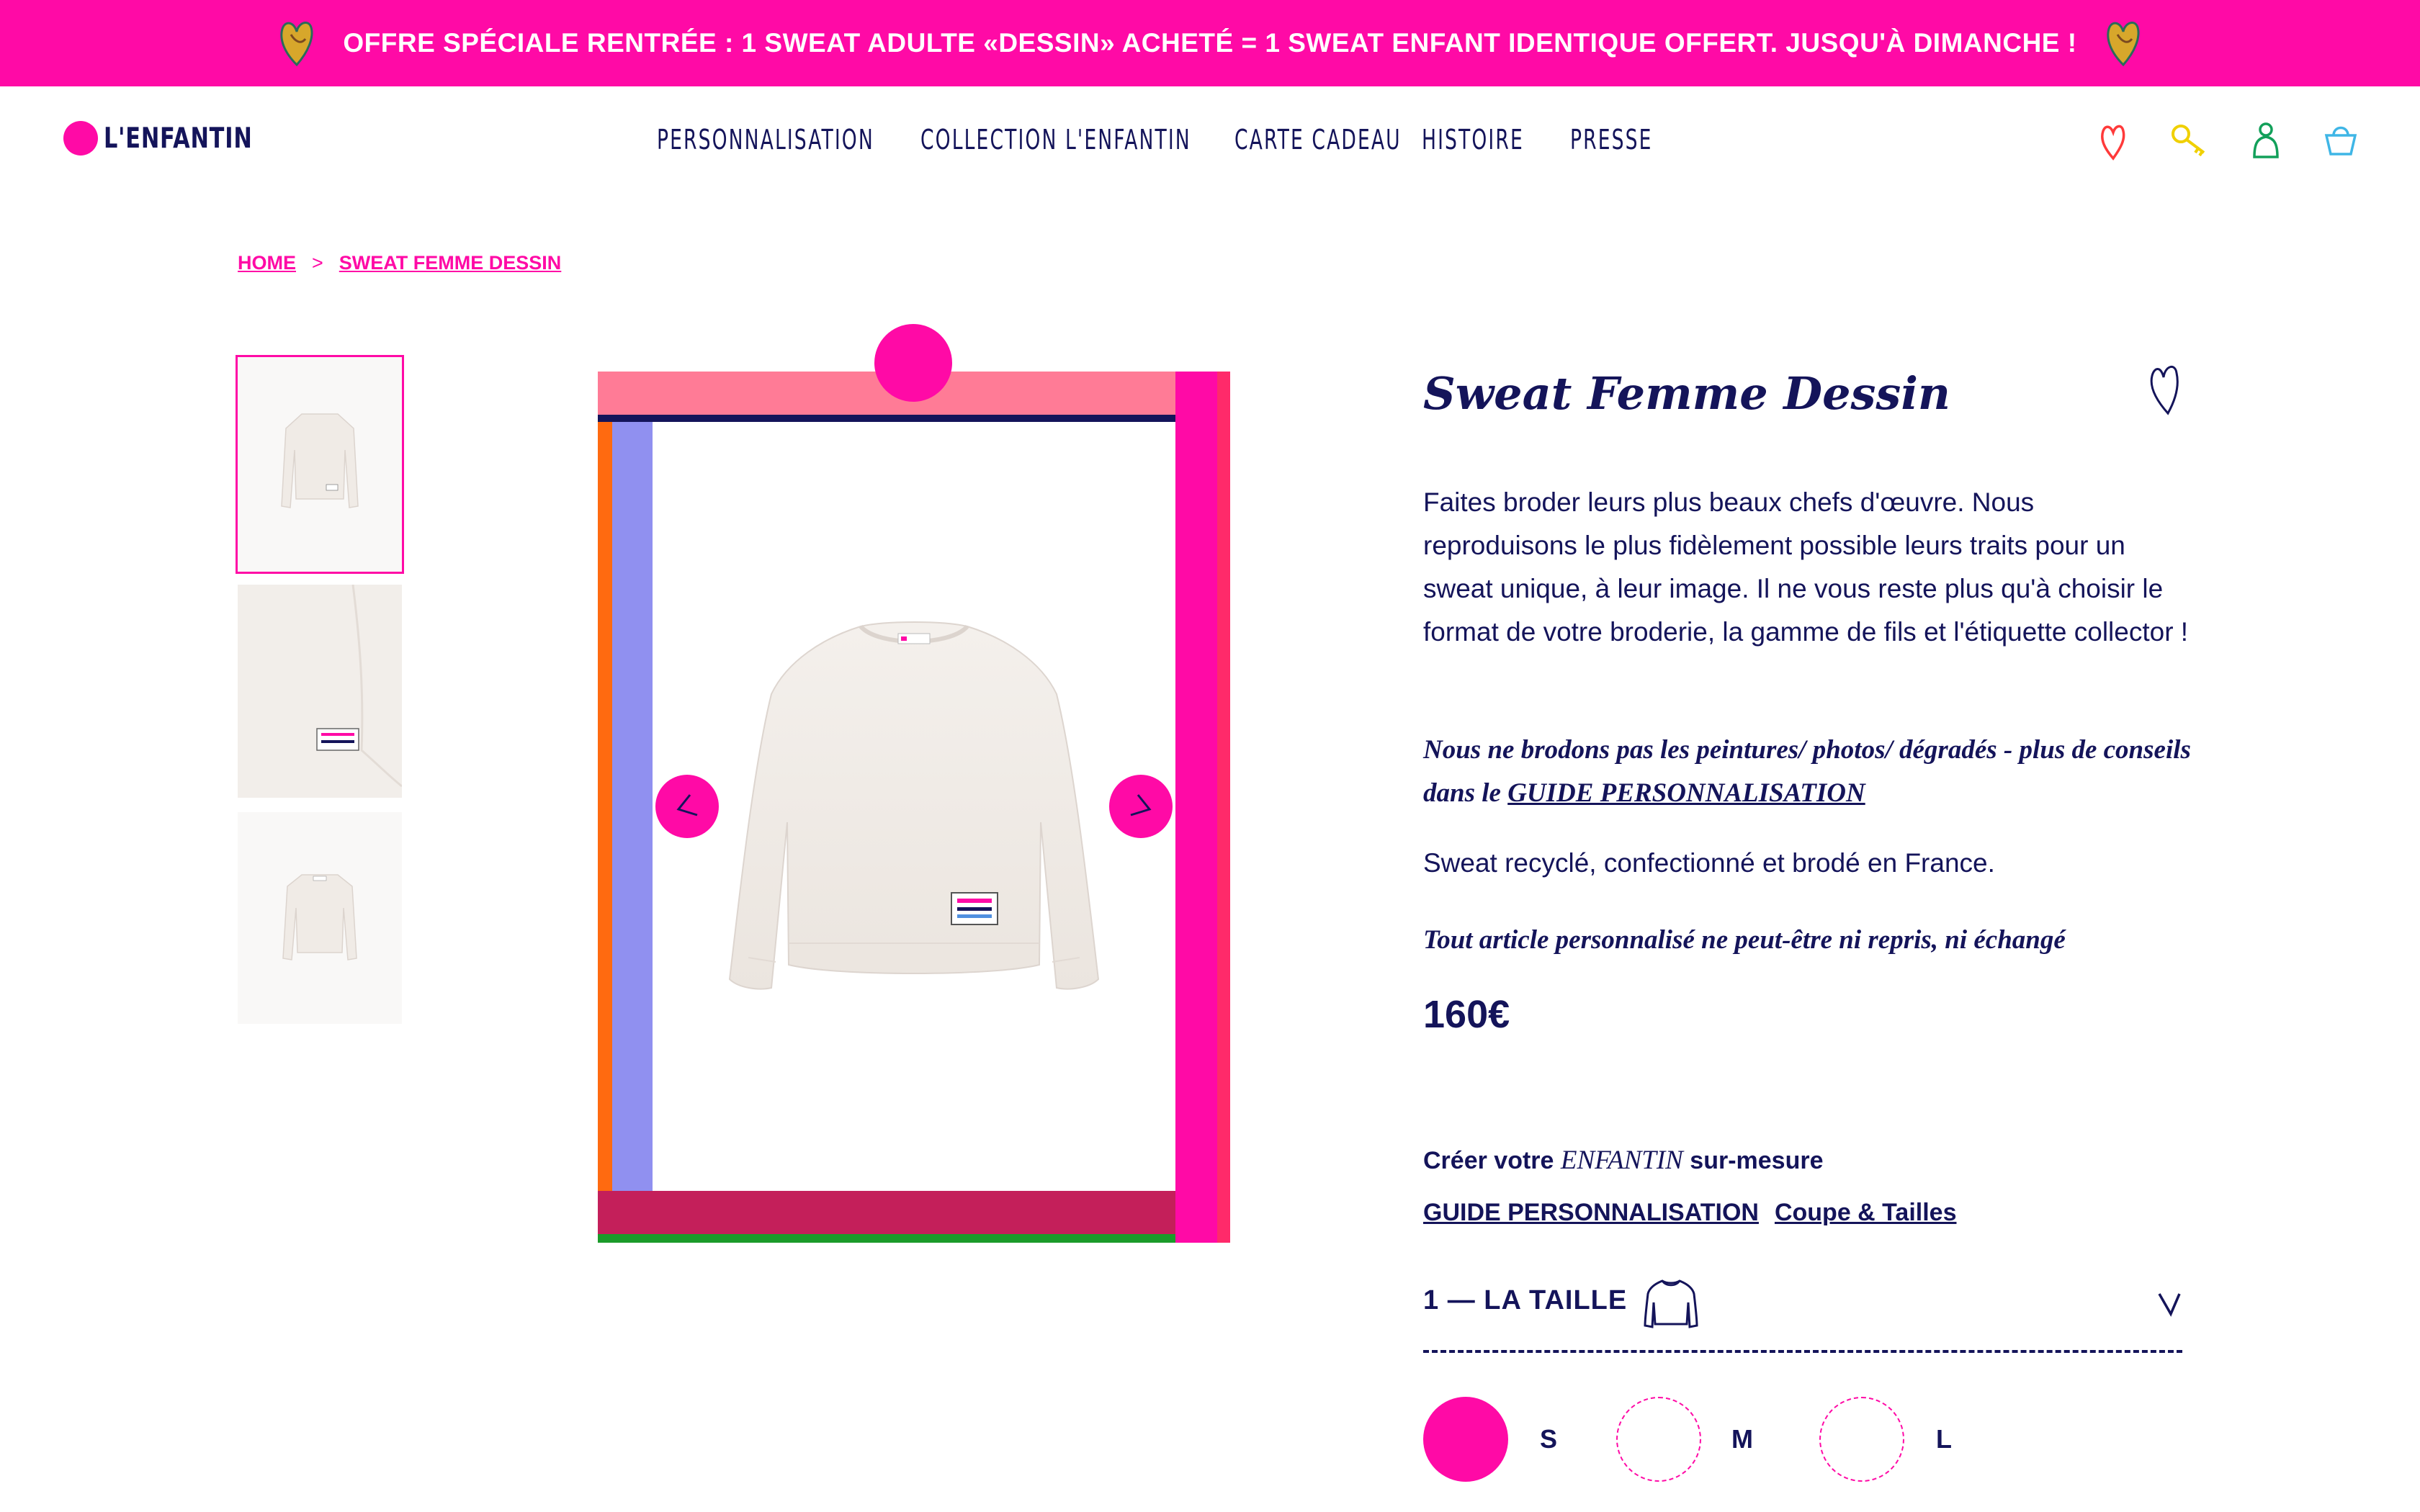 This screenshot has height=1512, width=2420. What do you see at coordinates (632, 807) in the screenshot?
I see `frame-left-stripe-lavender` at bounding box center [632, 807].